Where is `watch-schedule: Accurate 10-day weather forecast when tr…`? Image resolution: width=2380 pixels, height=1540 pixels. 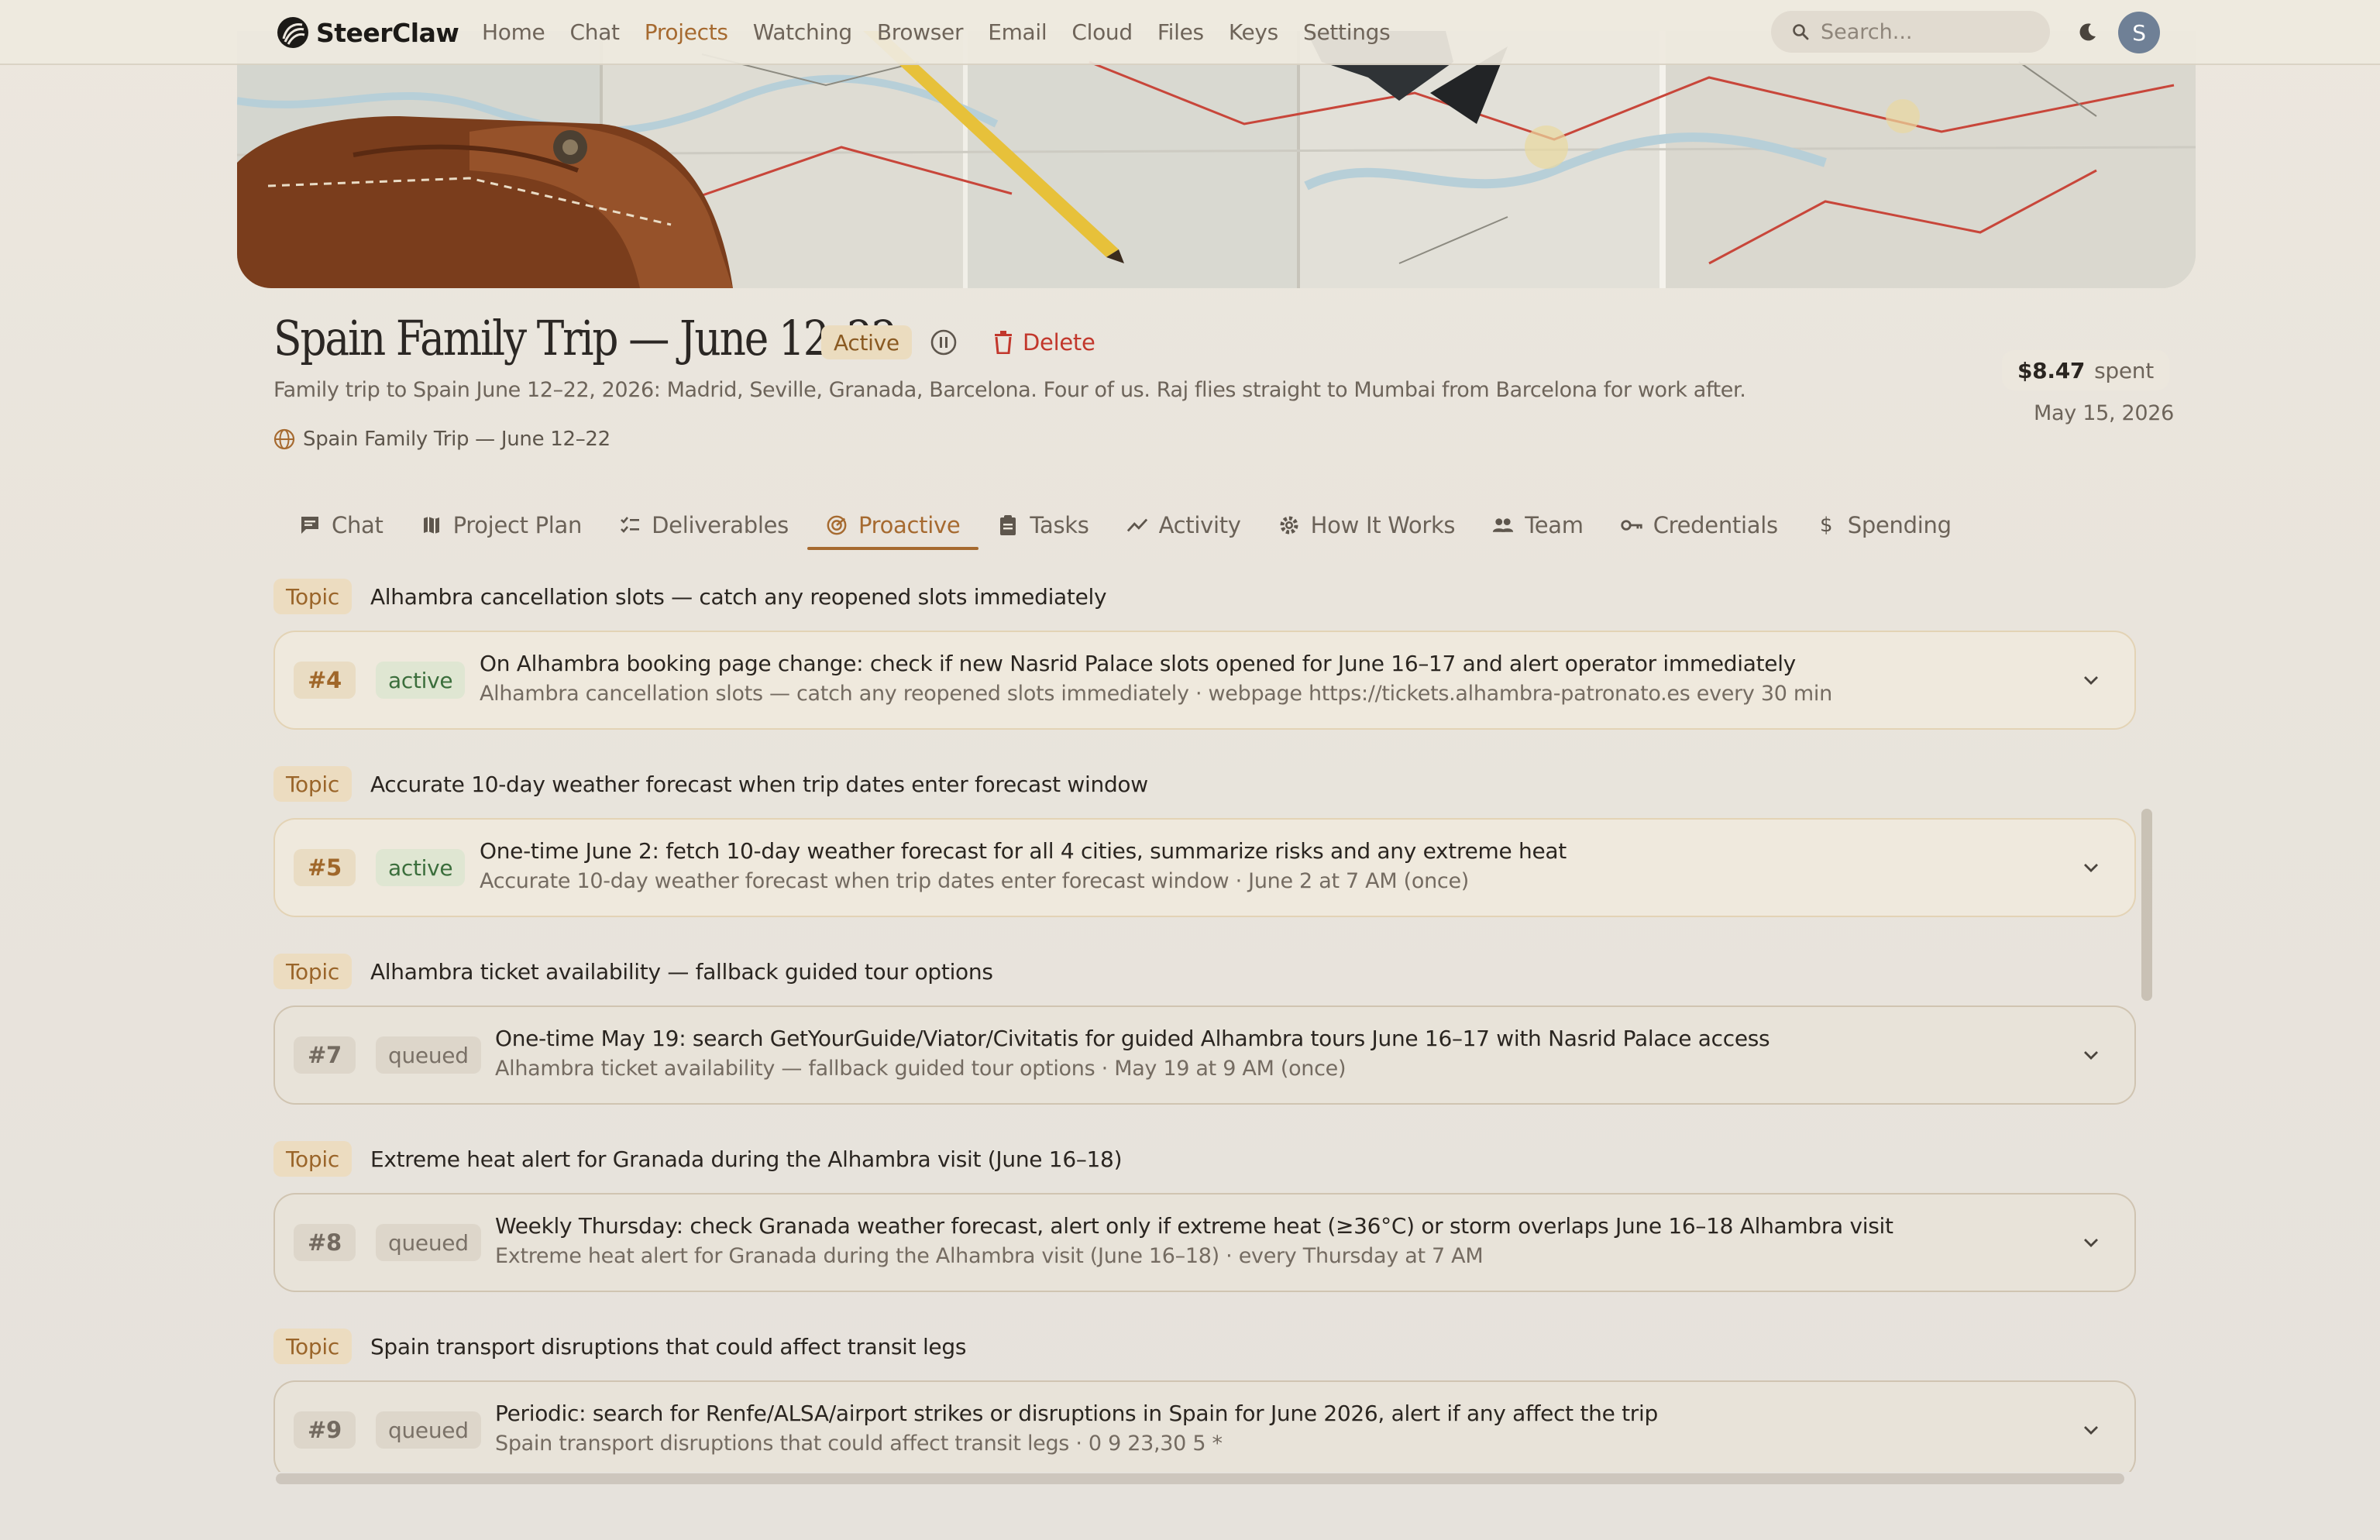
watch-schedule: Accurate 10-day weather forecast when tr… is located at coordinates (975, 881).